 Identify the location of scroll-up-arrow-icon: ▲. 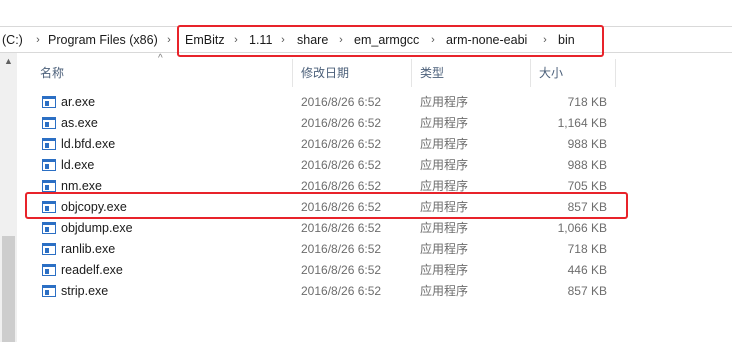
(8, 61).